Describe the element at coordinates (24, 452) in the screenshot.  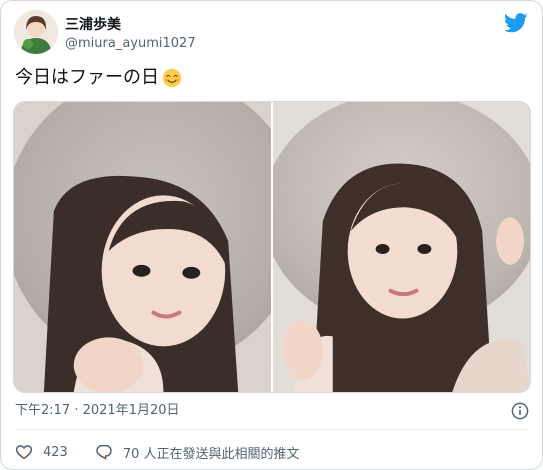
I see `heart-icon` at that location.